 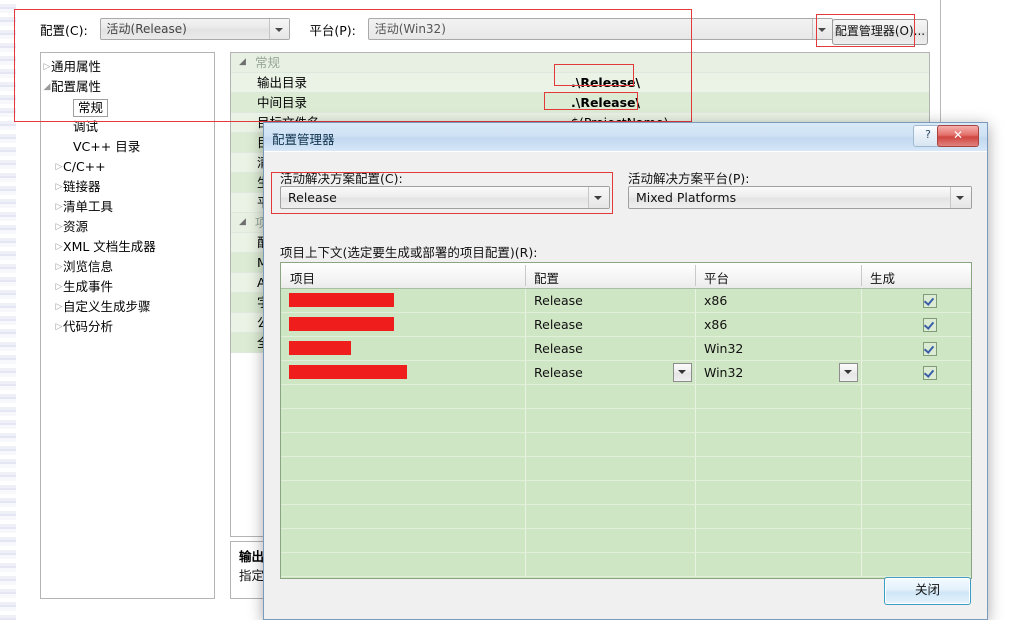 I want to click on dialog-titlebar: 配置管理器 ? ✕, so click(x=625, y=137).